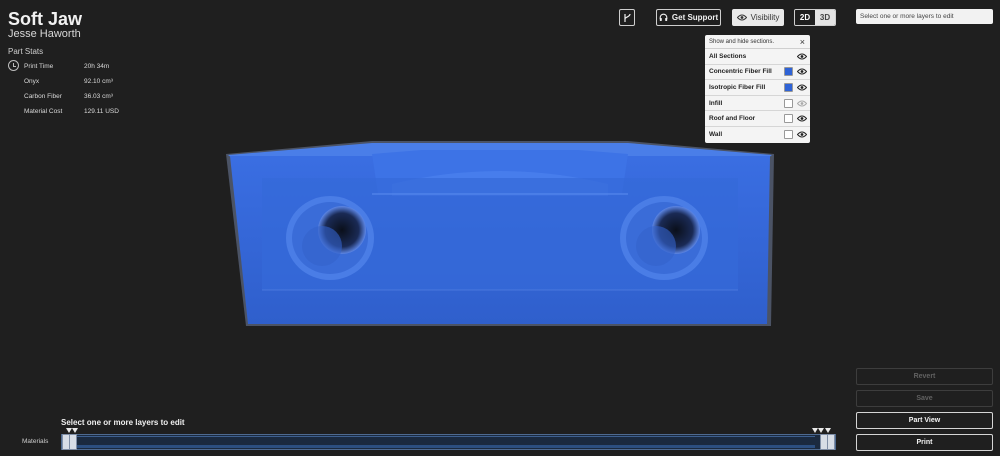 The width and height of the screenshot is (1000, 456). Describe the element at coordinates (26, 51) in the screenshot. I see `part-stats-heading: Part Stats` at that location.